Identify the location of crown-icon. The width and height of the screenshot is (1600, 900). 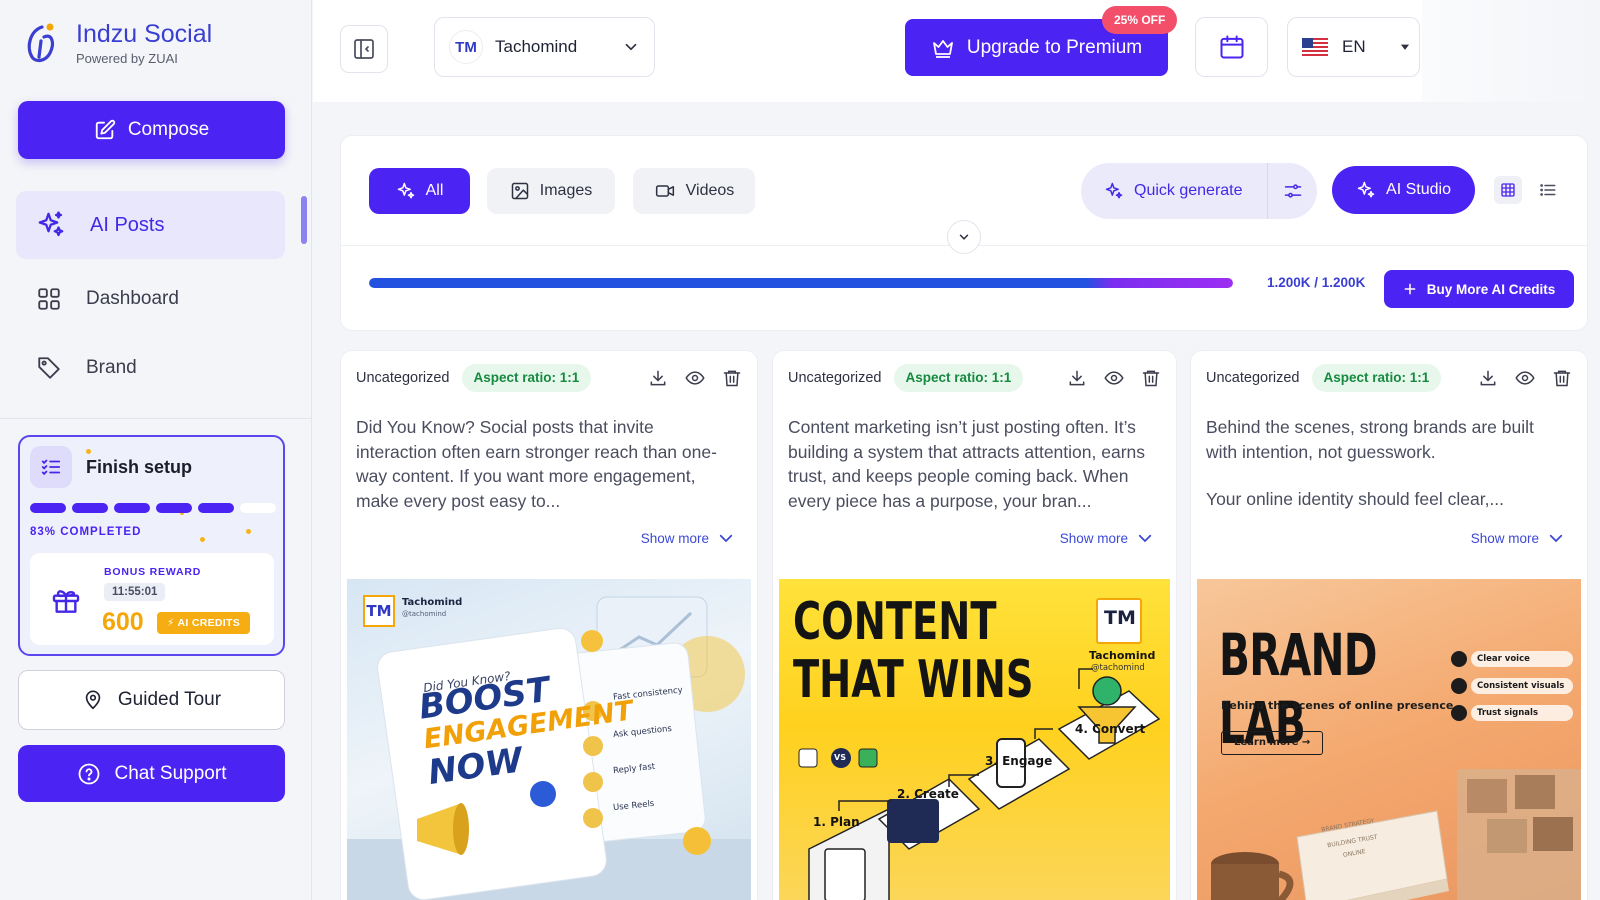
(942, 48).